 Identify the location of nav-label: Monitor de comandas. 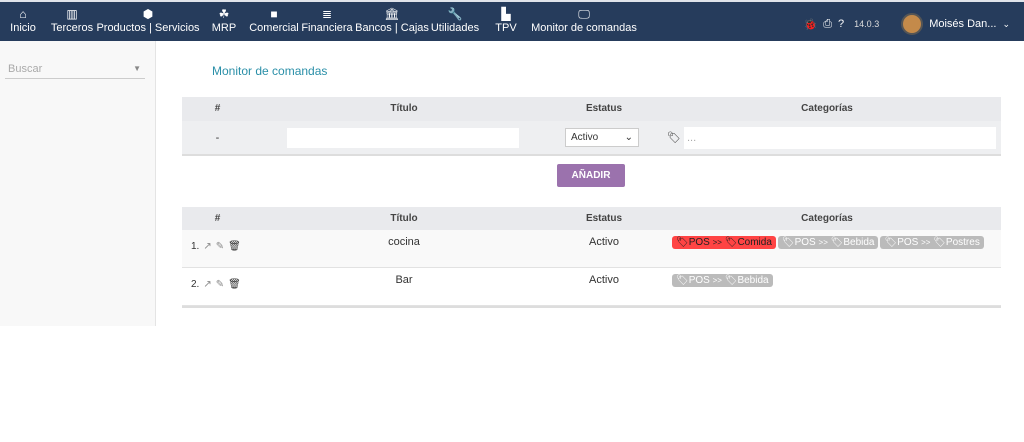
(584, 28).